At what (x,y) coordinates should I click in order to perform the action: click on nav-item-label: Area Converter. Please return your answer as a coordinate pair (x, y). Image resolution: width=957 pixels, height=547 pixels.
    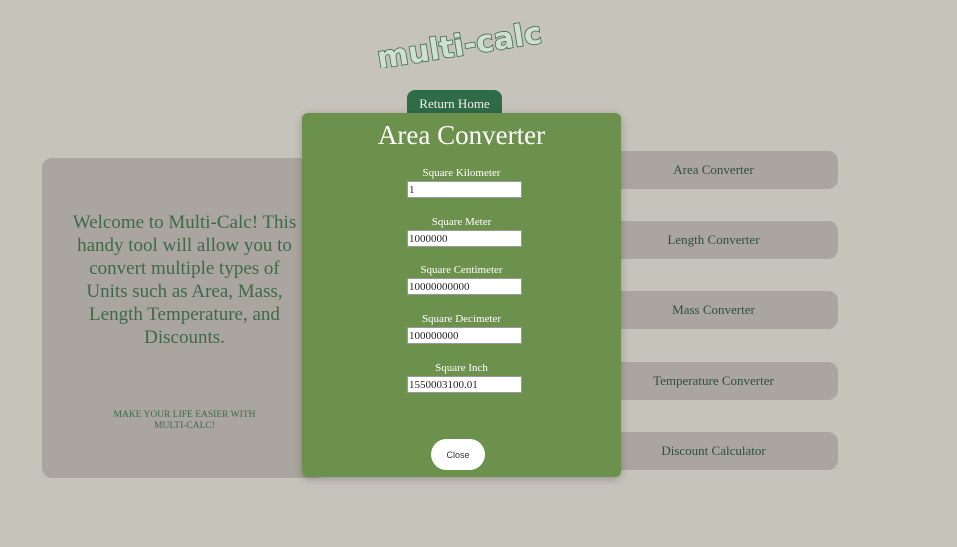
    Looking at the image, I should click on (713, 169).